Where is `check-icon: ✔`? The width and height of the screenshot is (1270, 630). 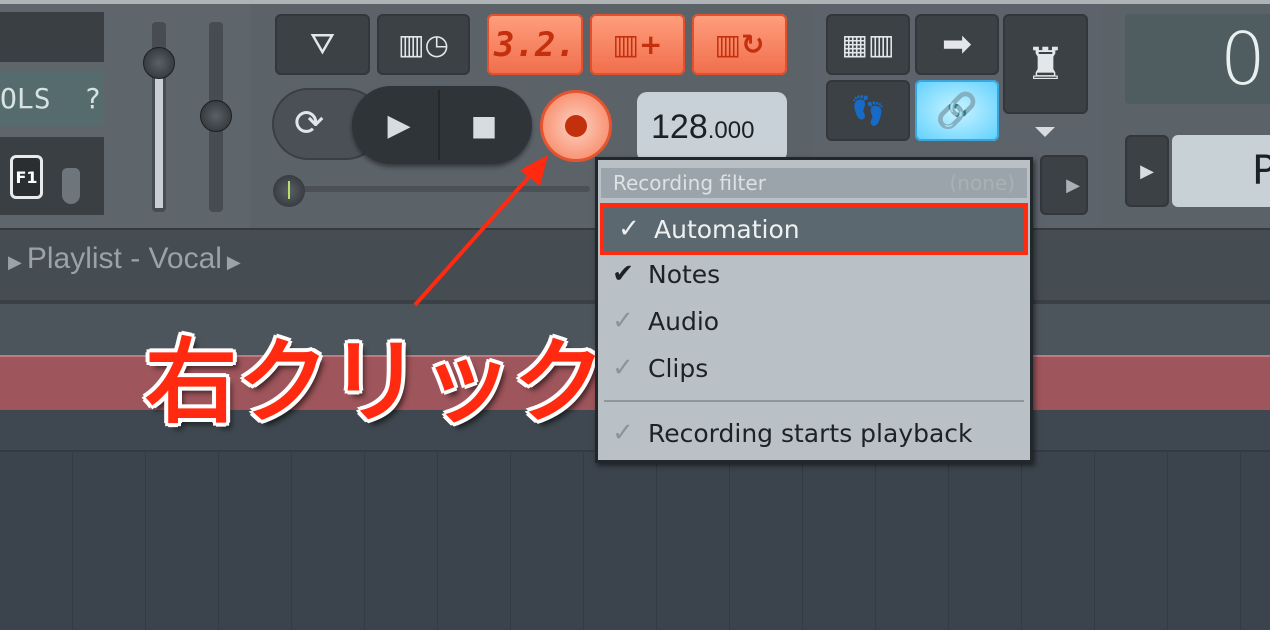
check-icon: ✔ is located at coordinates (623, 274).